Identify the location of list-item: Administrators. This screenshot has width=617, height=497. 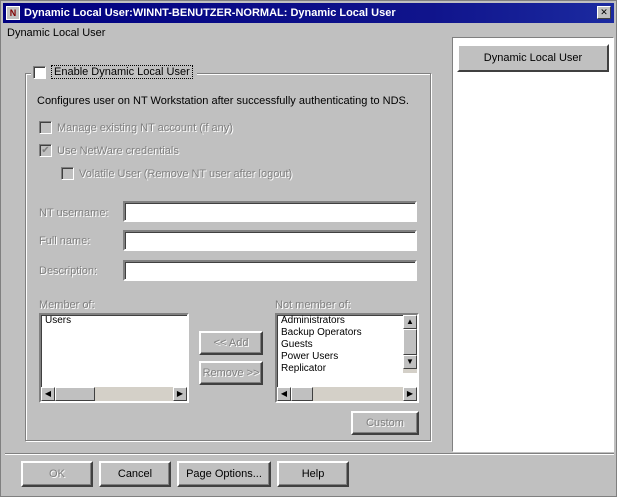
(347, 321).